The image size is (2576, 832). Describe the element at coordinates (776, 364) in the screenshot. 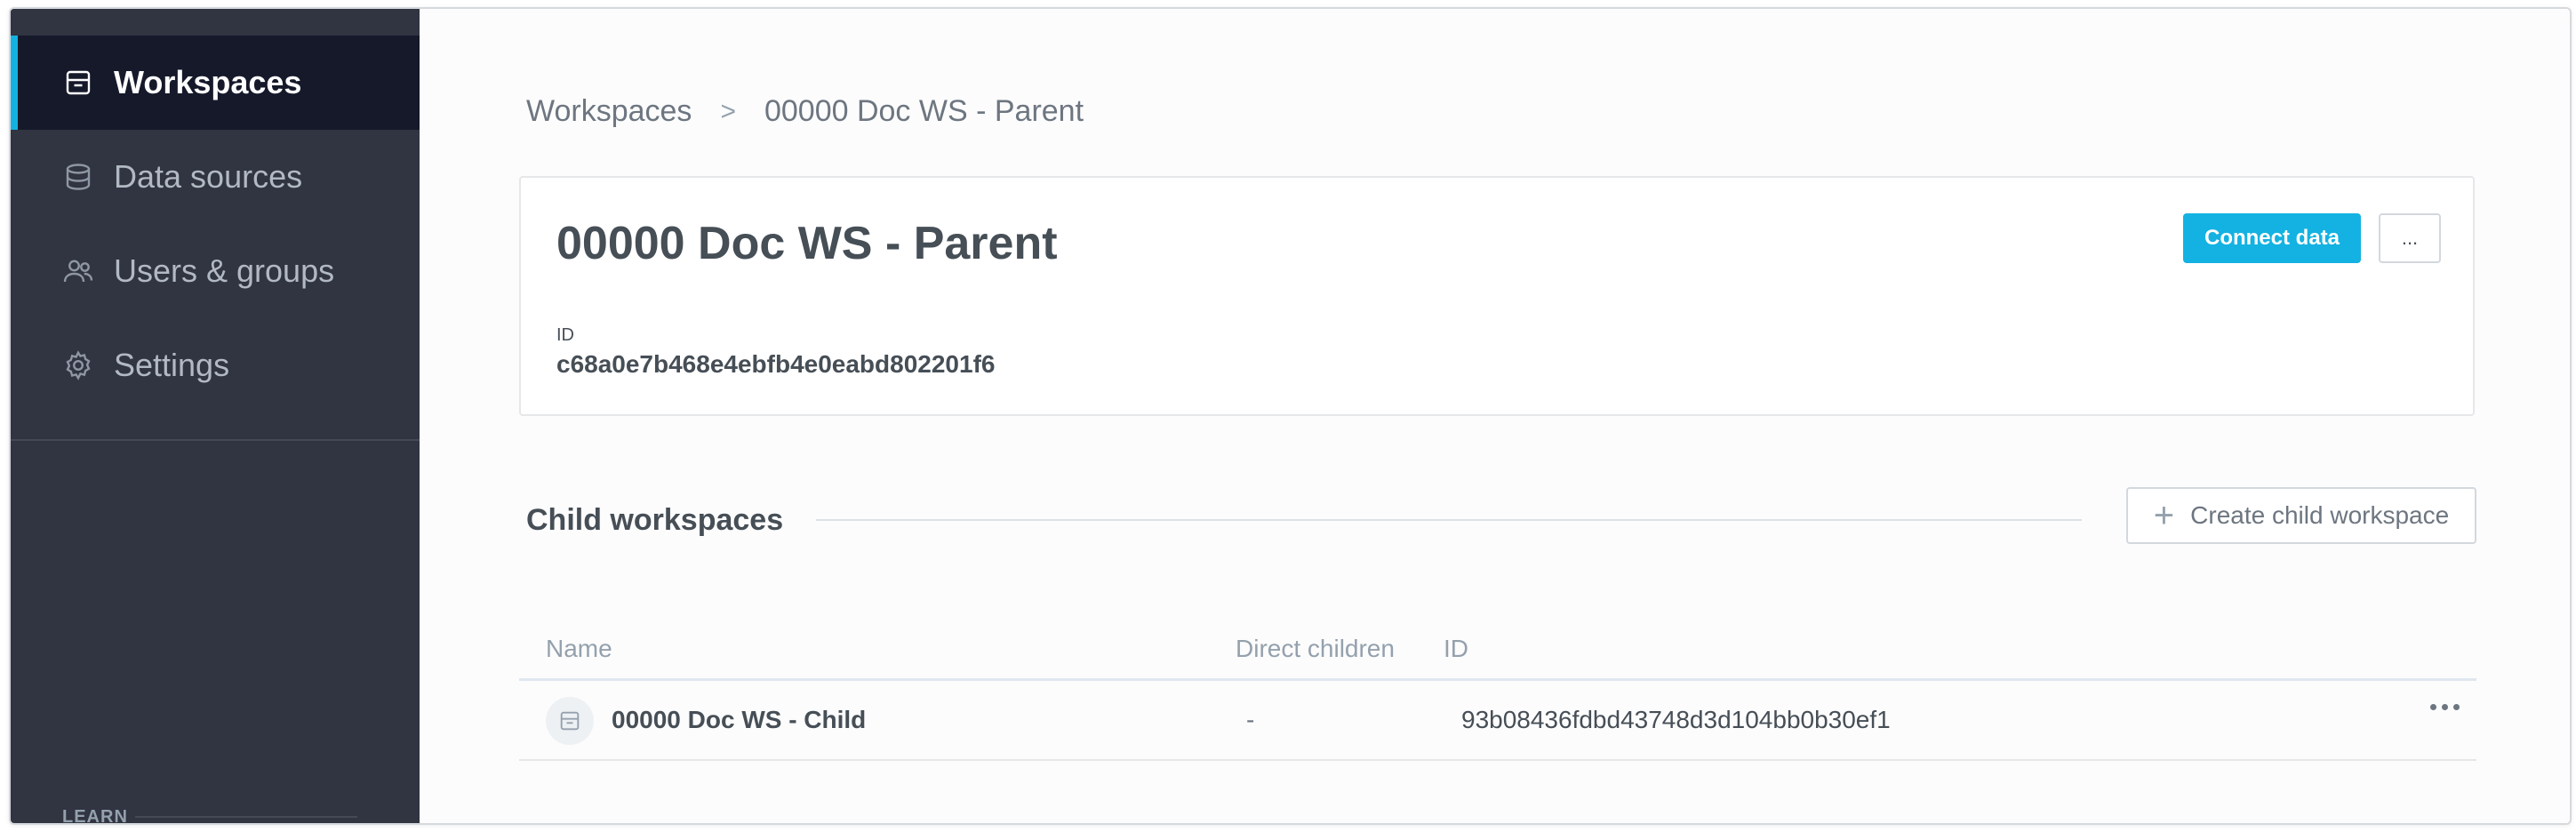

I see `workspace-id-value: c68a0e7b468e4ebfb4e0eabd802201f6` at that location.